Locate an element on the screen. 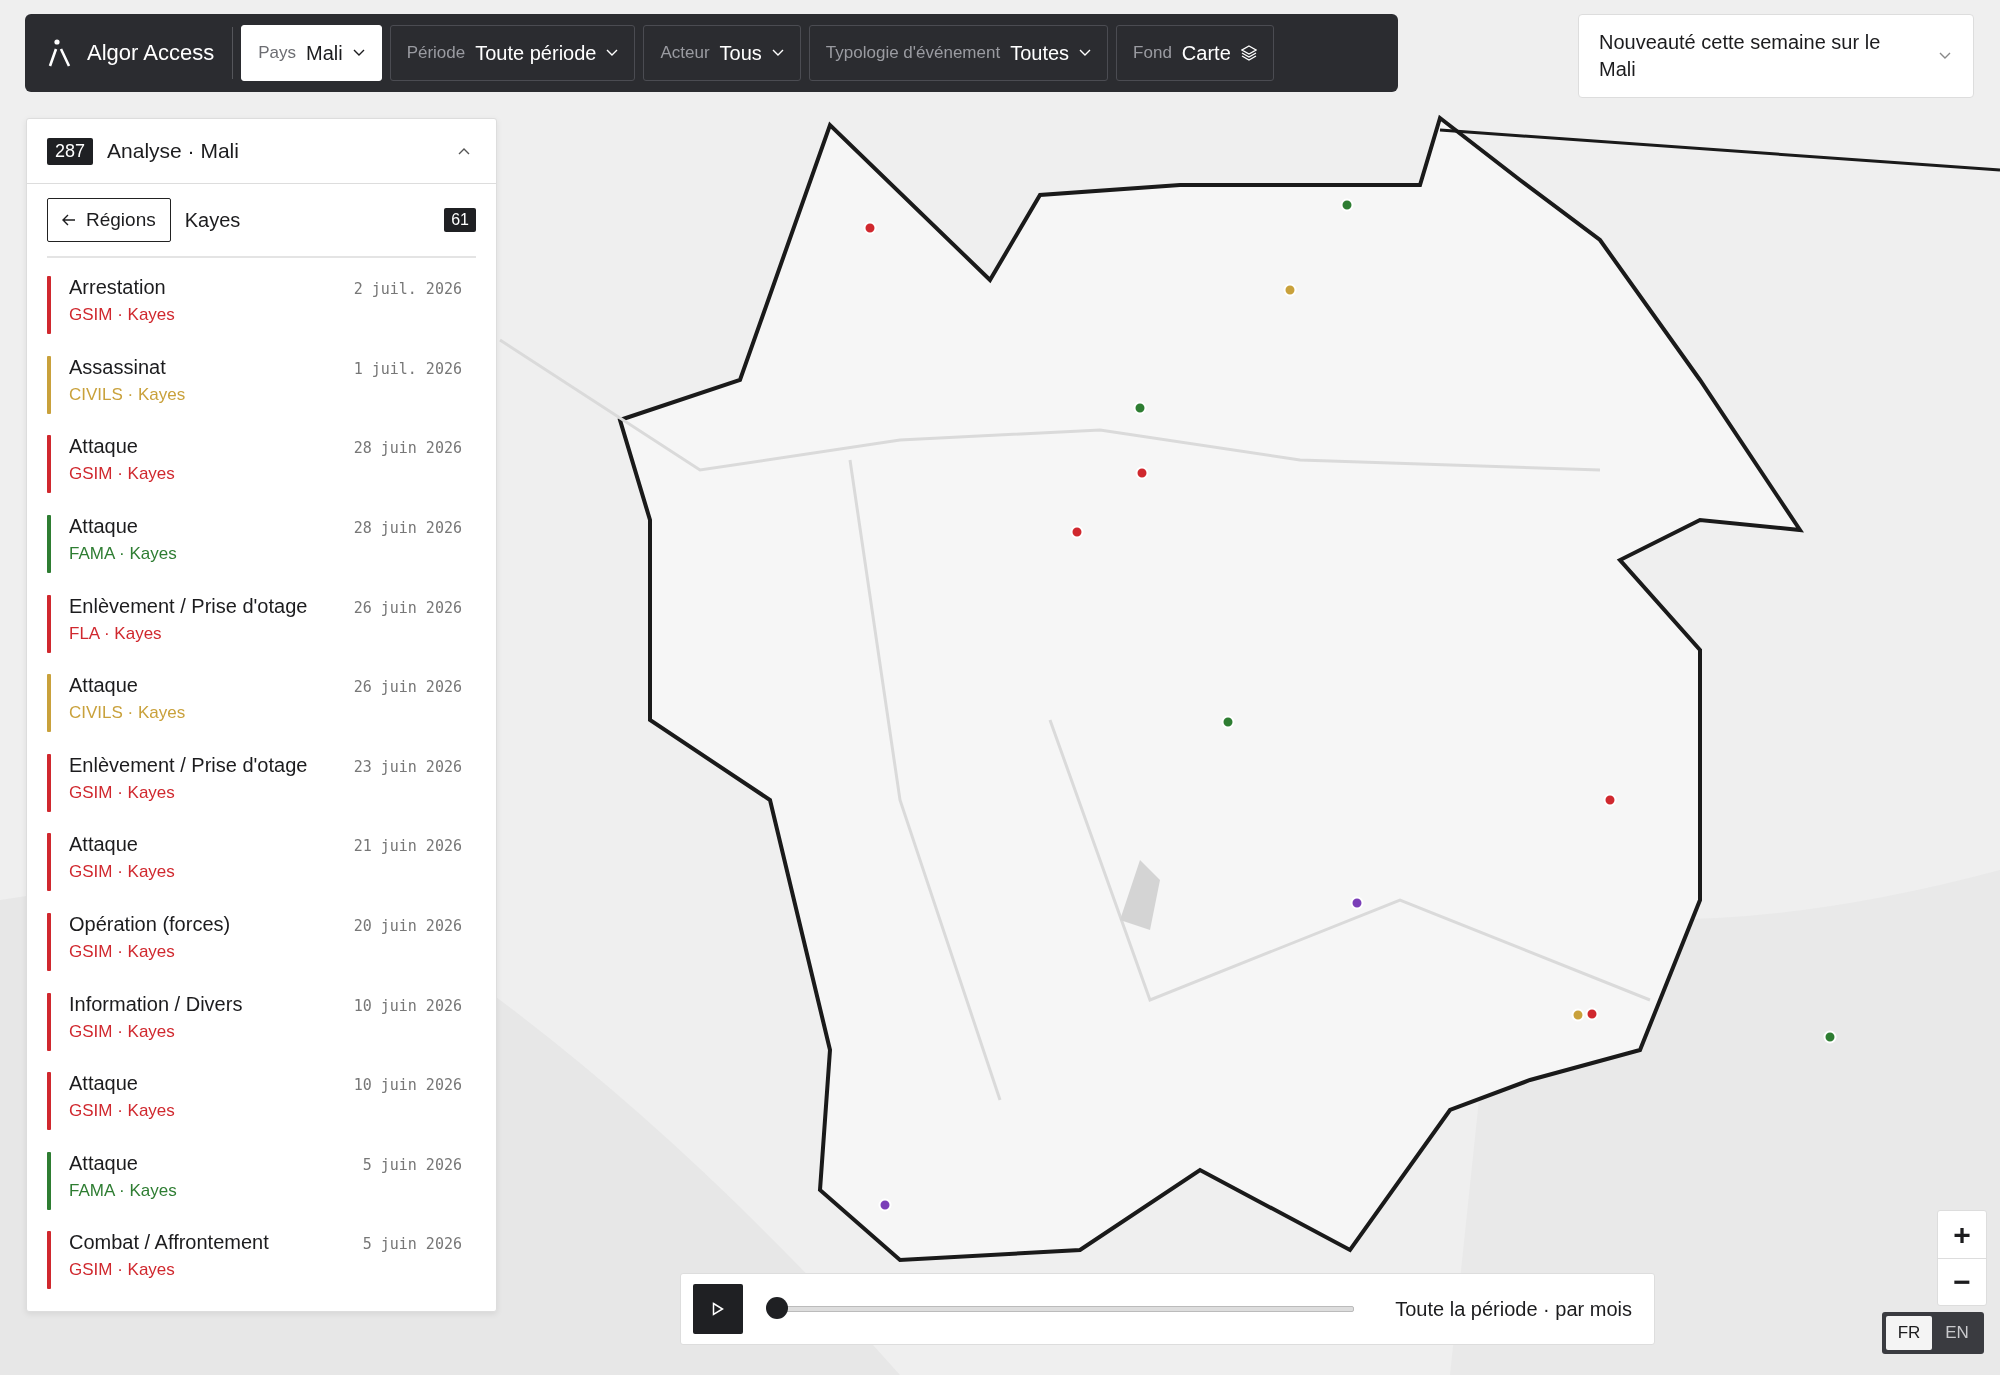 This screenshot has height=1375, width=2000. back-button: Régions is located at coordinates (109, 220).